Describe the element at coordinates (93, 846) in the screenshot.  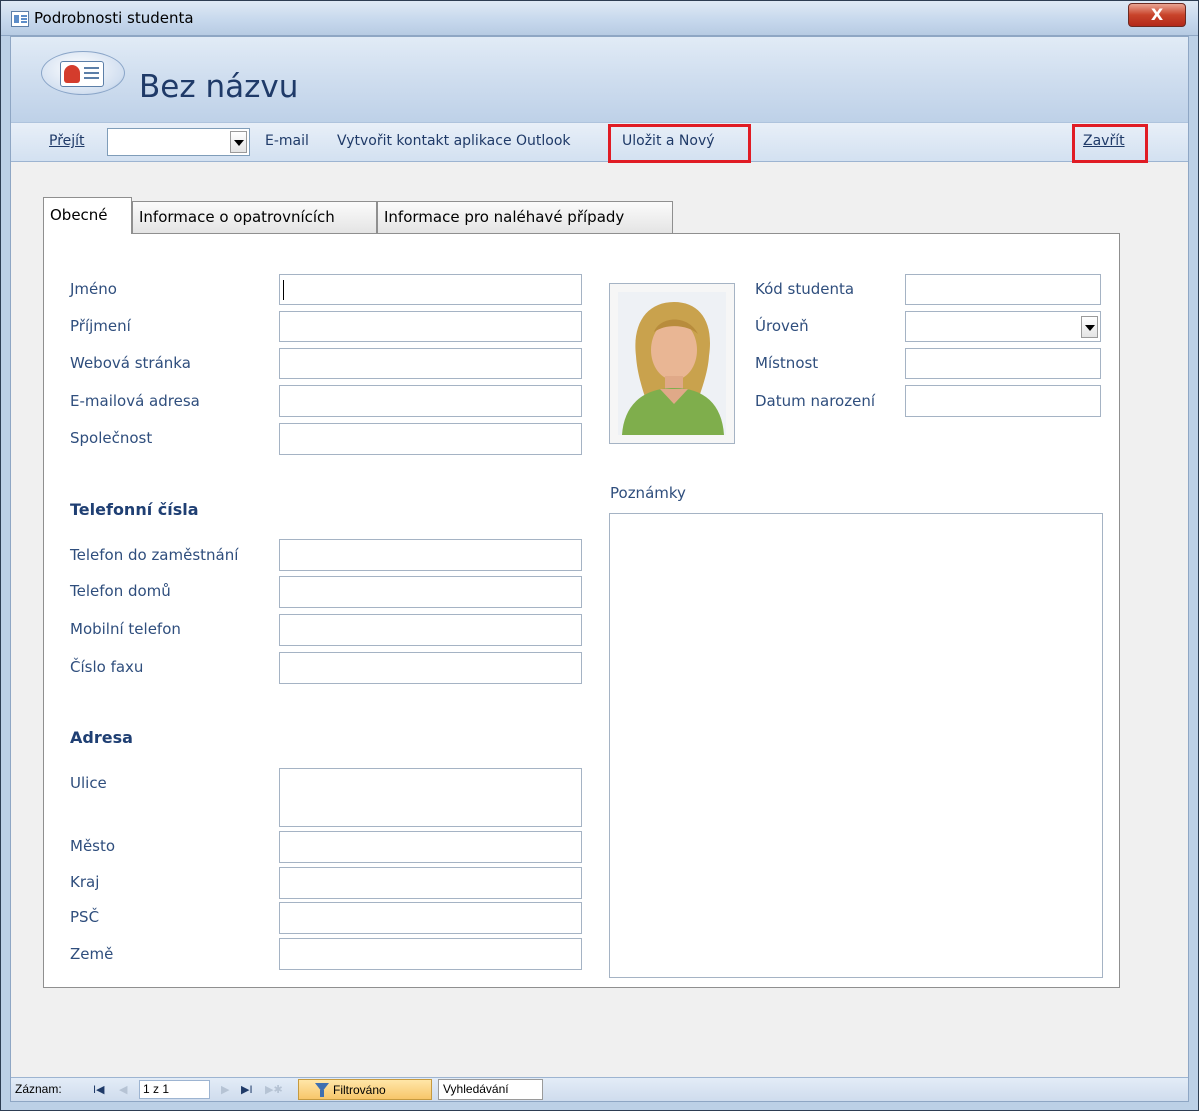
I see `city-label: Město` at that location.